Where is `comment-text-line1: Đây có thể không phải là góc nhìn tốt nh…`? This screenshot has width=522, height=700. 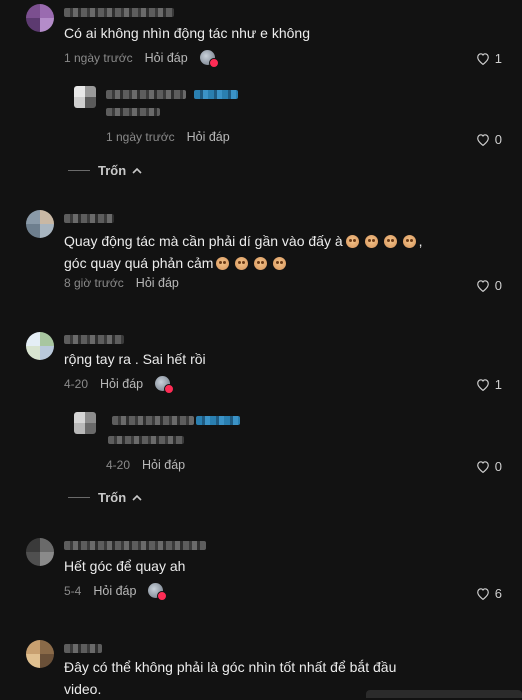
comment-text-line1: Đây có thể không phải là góc nhìn tốt nh… is located at coordinates (230, 667).